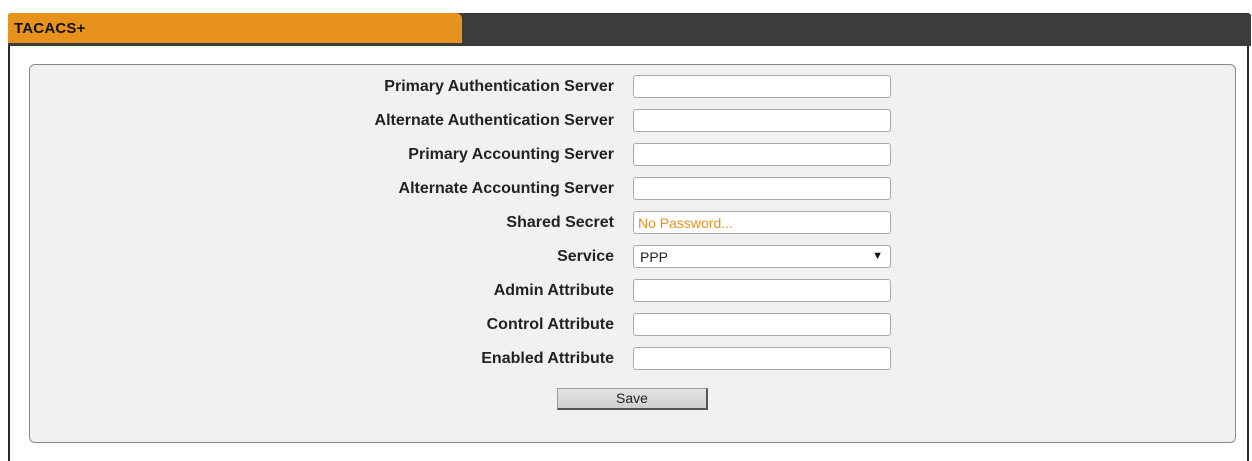  I want to click on primary-auth-server-input, so click(762, 86).